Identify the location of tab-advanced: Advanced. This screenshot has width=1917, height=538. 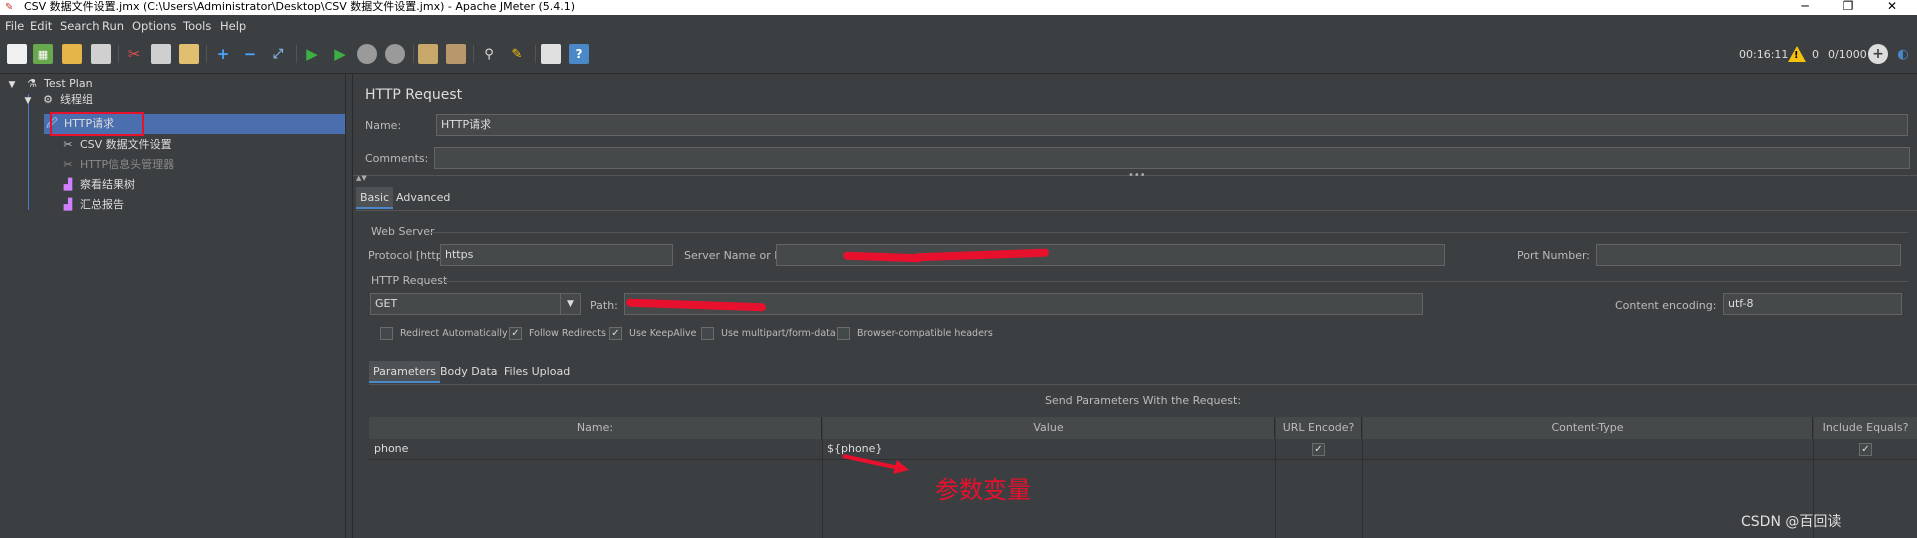
(423, 198).